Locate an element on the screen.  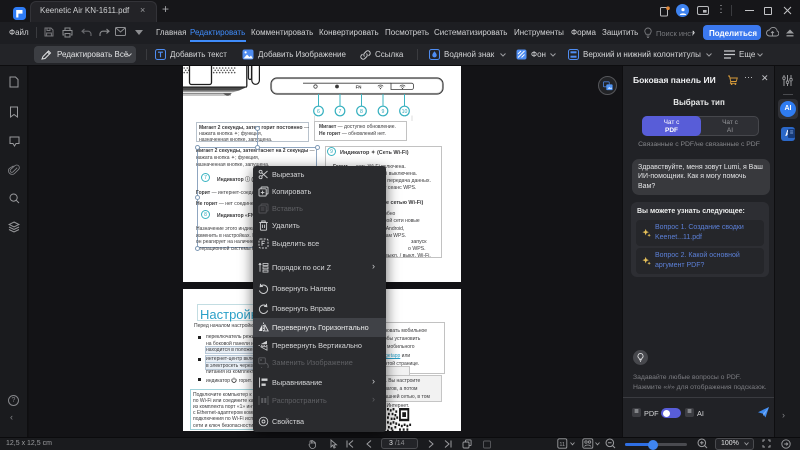
svg-text: 8 is located at coordinates (361, 112).